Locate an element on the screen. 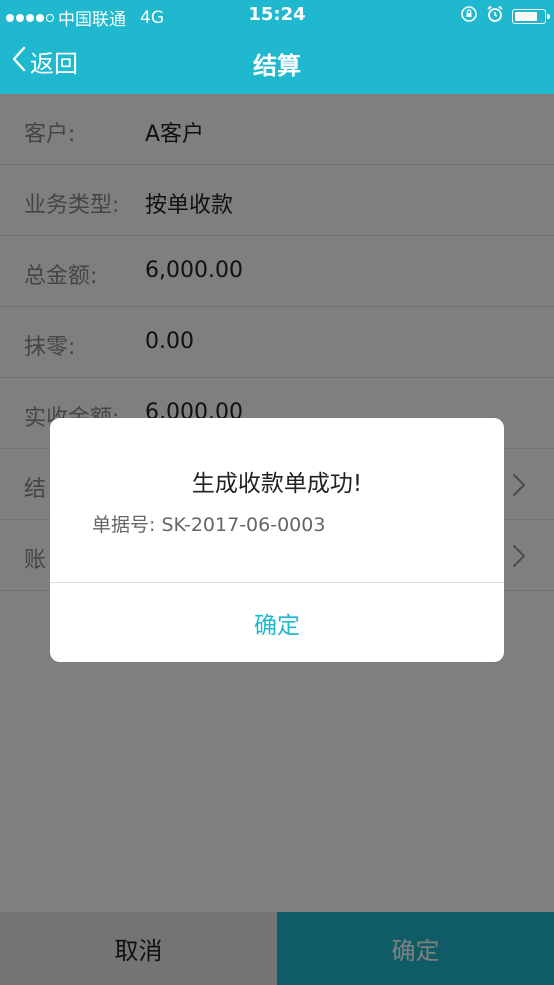 The height and width of the screenshot is (985, 554). document-number: 单据号: SK-2017-06-0003 is located at coordinates (208, 523).